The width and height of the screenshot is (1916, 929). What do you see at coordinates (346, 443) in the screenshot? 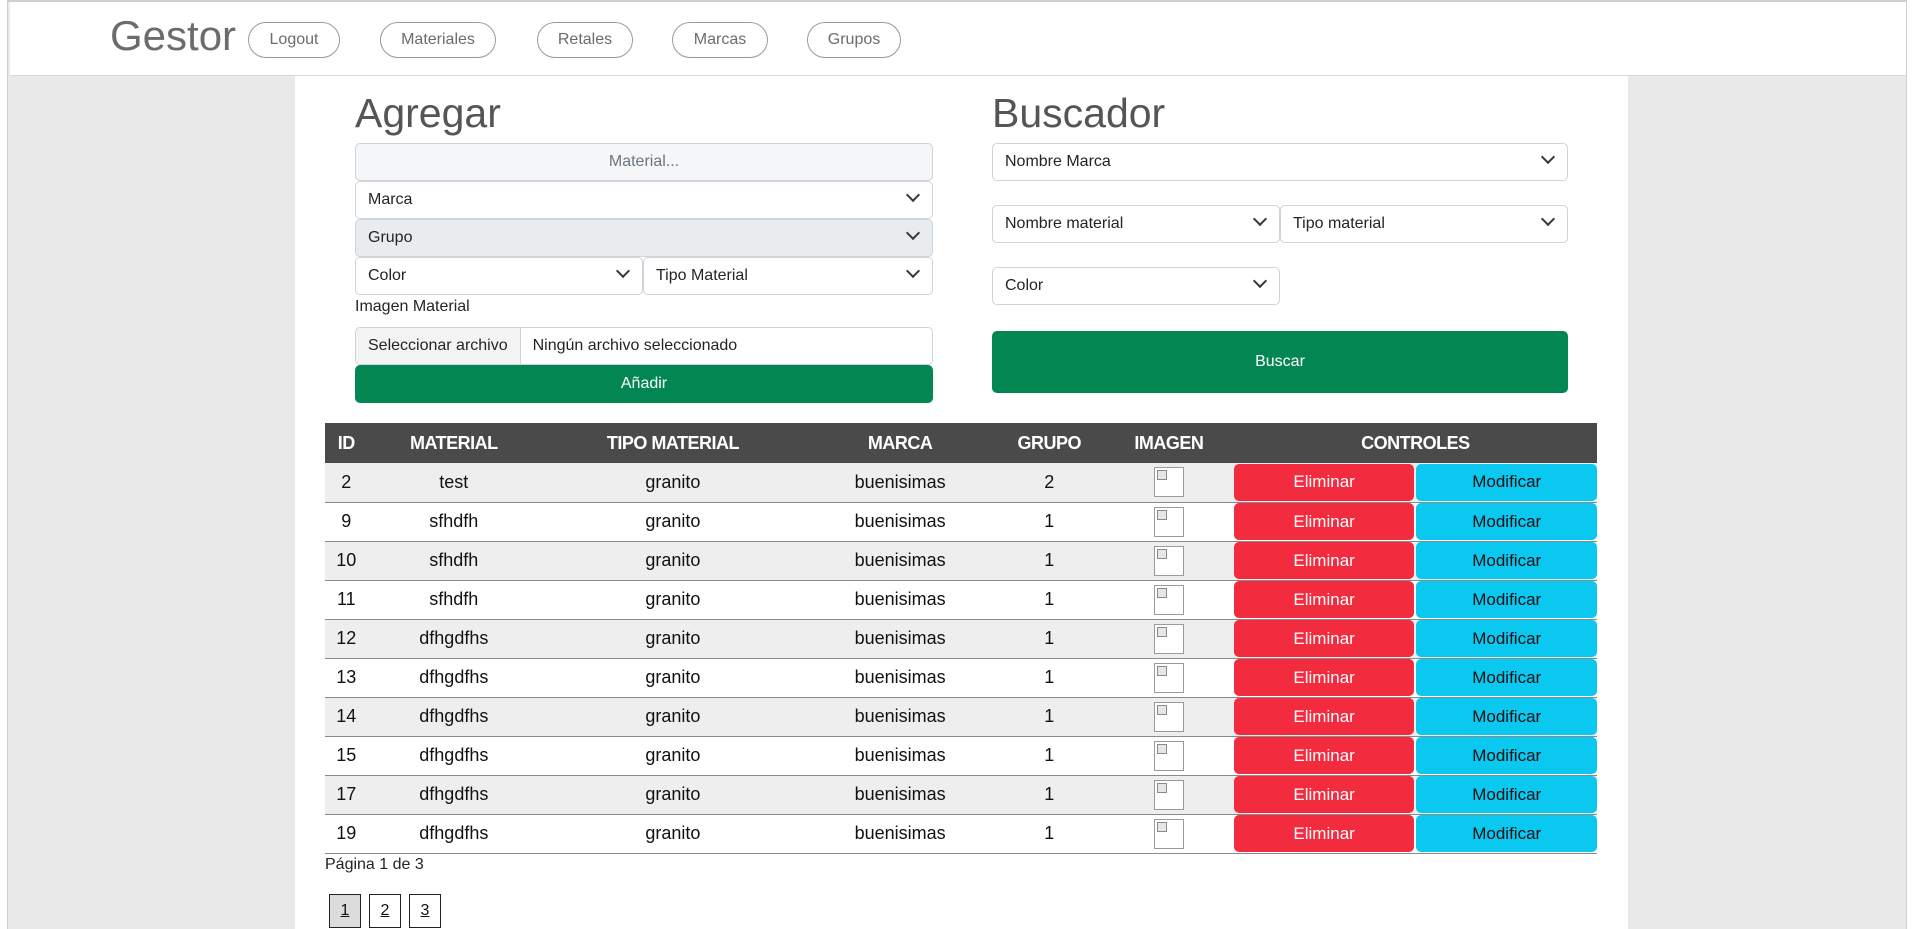
I see `col-id: ID` at bounding box center [346, 443].